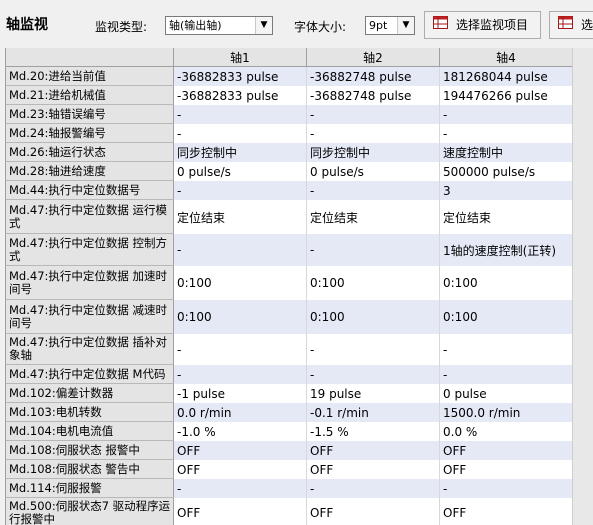 The image size is (593, 525). What do you see at coordinates (90, 431) in the screenshot?
I see `row-label: Md.104:电机电流值` at bounding box center [90, 431].